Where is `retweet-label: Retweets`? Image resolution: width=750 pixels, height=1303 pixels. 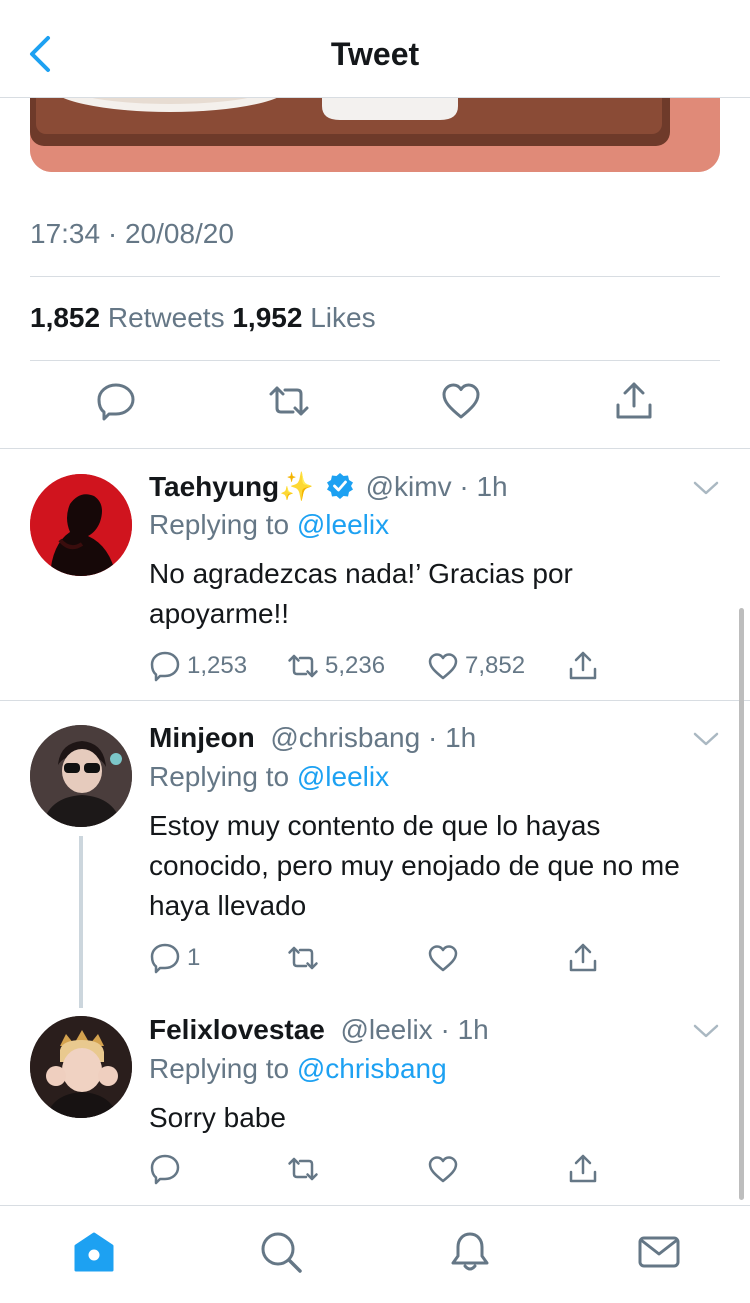
retweet-label: Retweets is located at coordinates (166, 317).